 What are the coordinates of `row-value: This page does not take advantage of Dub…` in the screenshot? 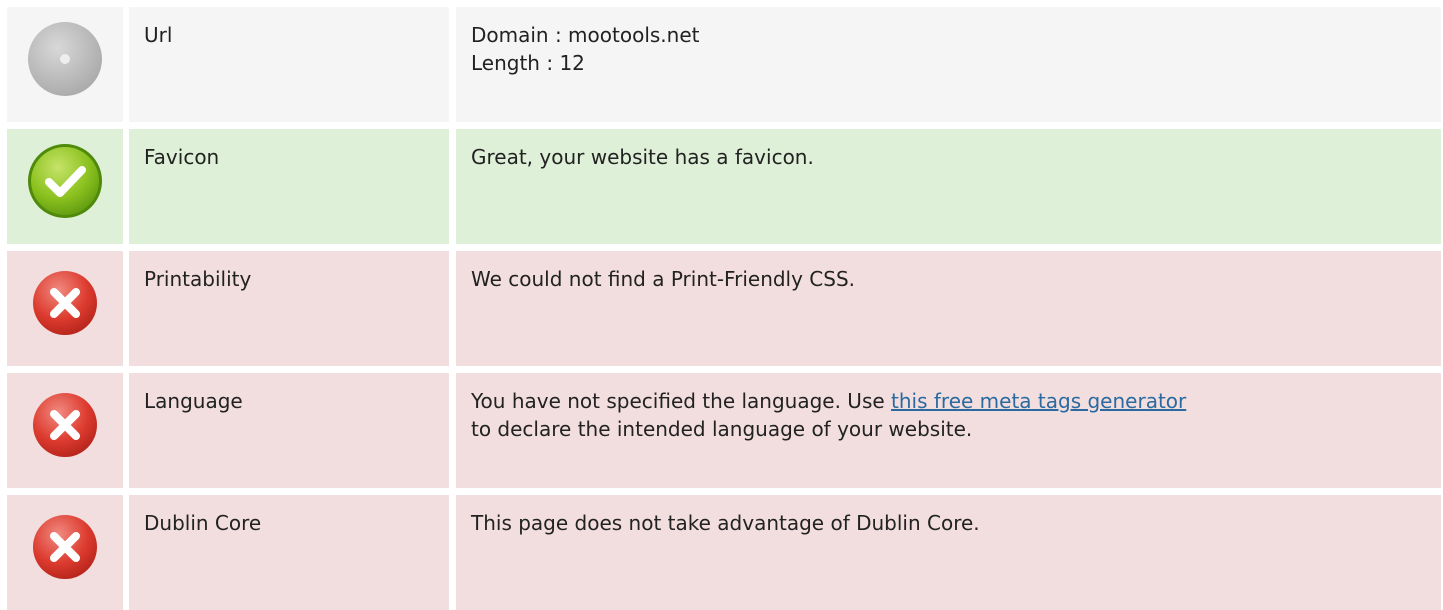 It's located at (948, 552).